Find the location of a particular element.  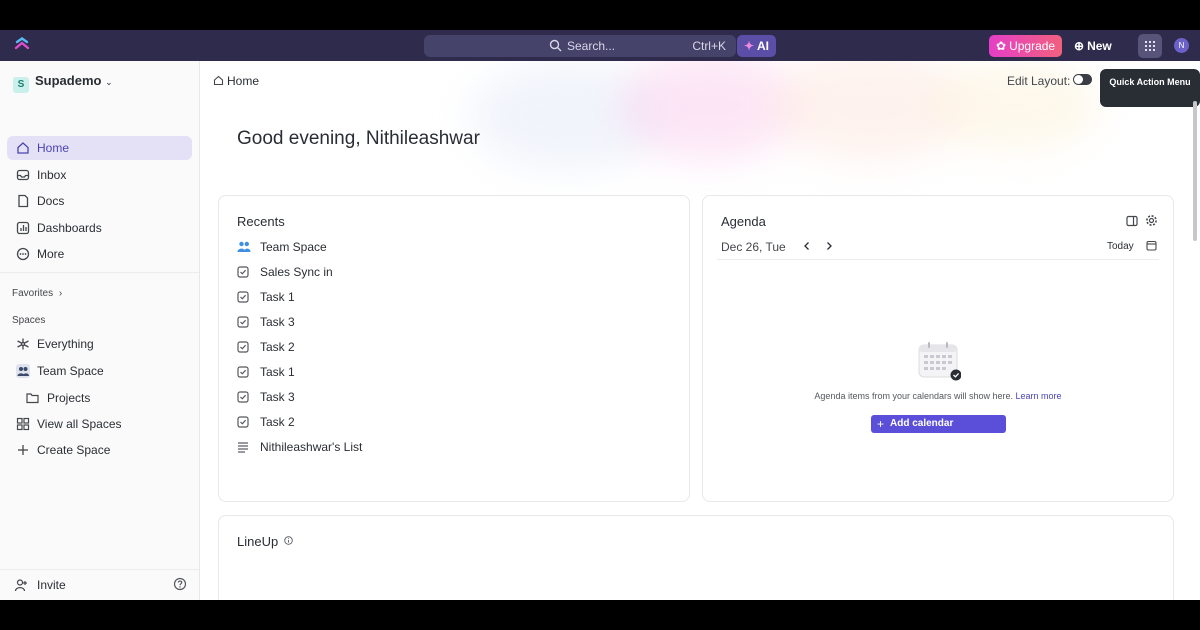

more-icon is located at coordinates (23, 254).